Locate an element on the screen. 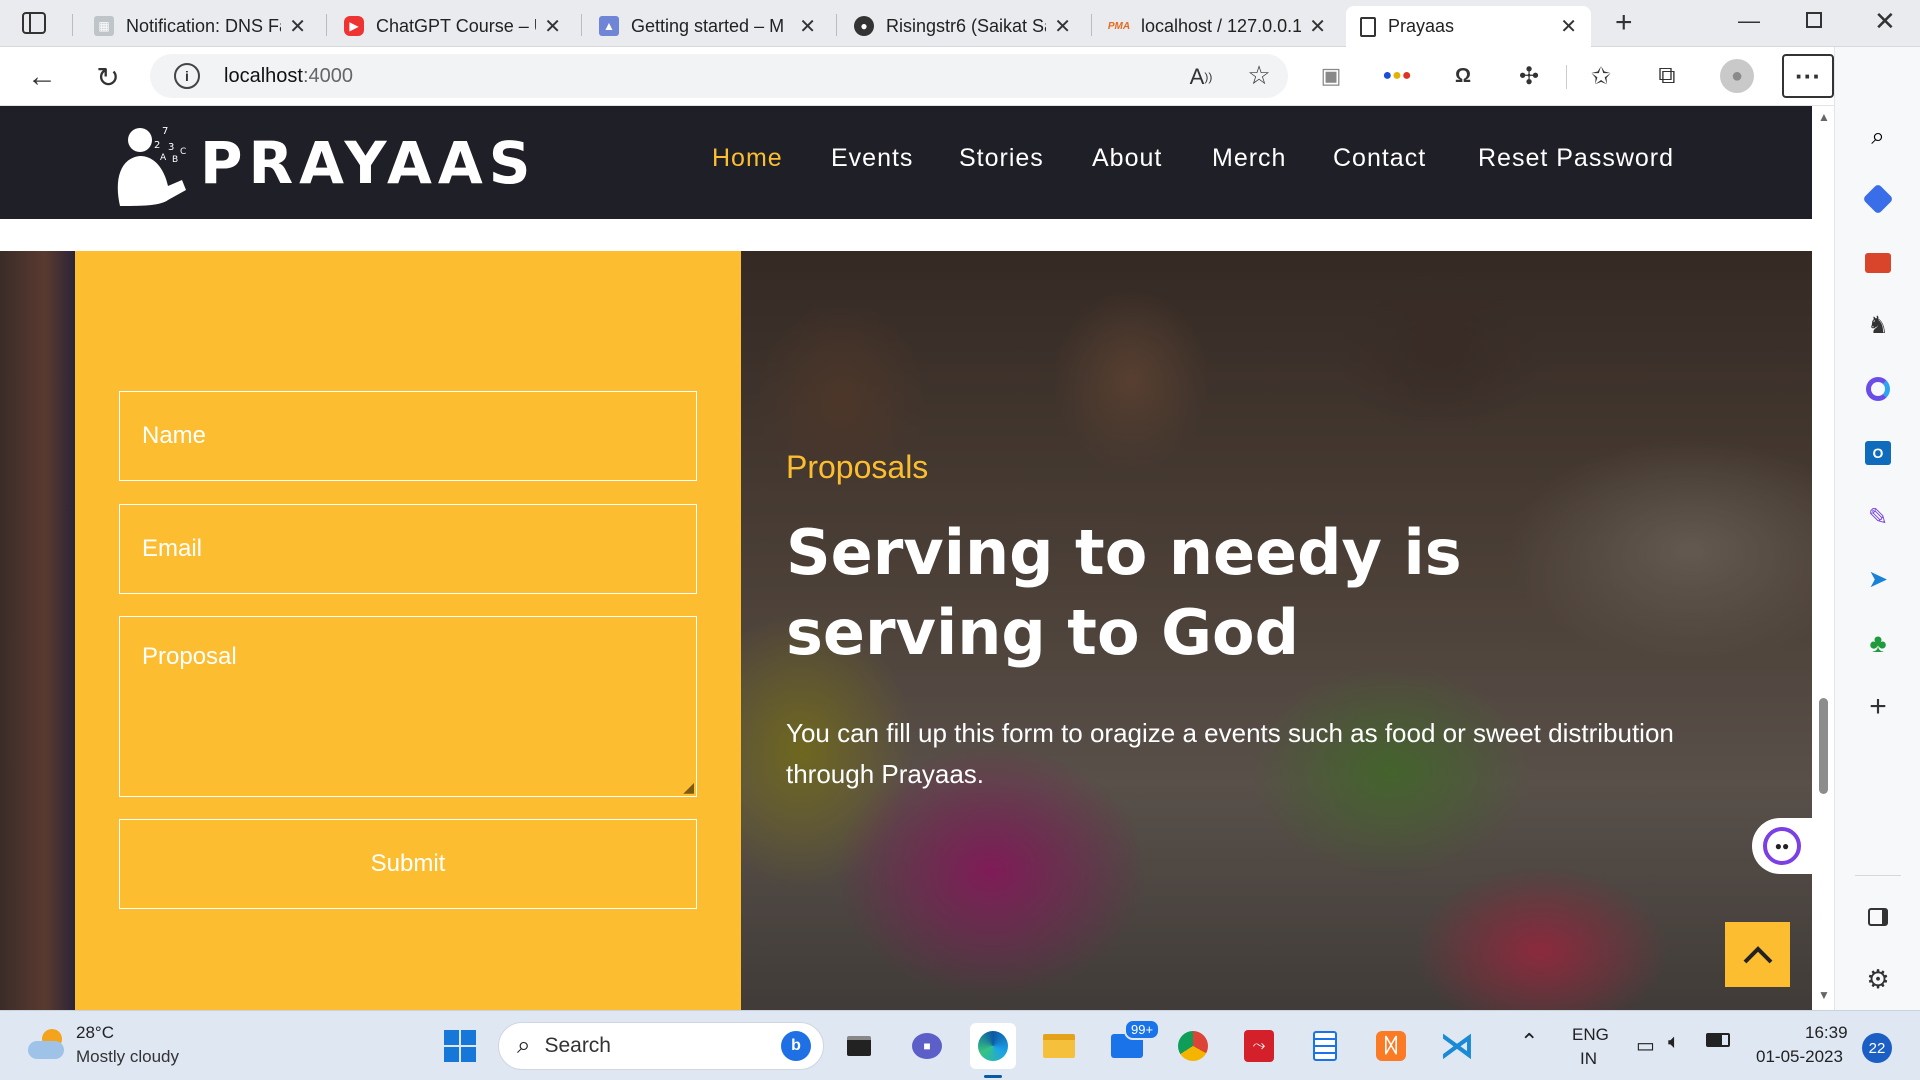 The width and height of the screenshot is (1920, 1080). scroll-down-arrow-icon: ▼ is located at coordinates (1824, 995).